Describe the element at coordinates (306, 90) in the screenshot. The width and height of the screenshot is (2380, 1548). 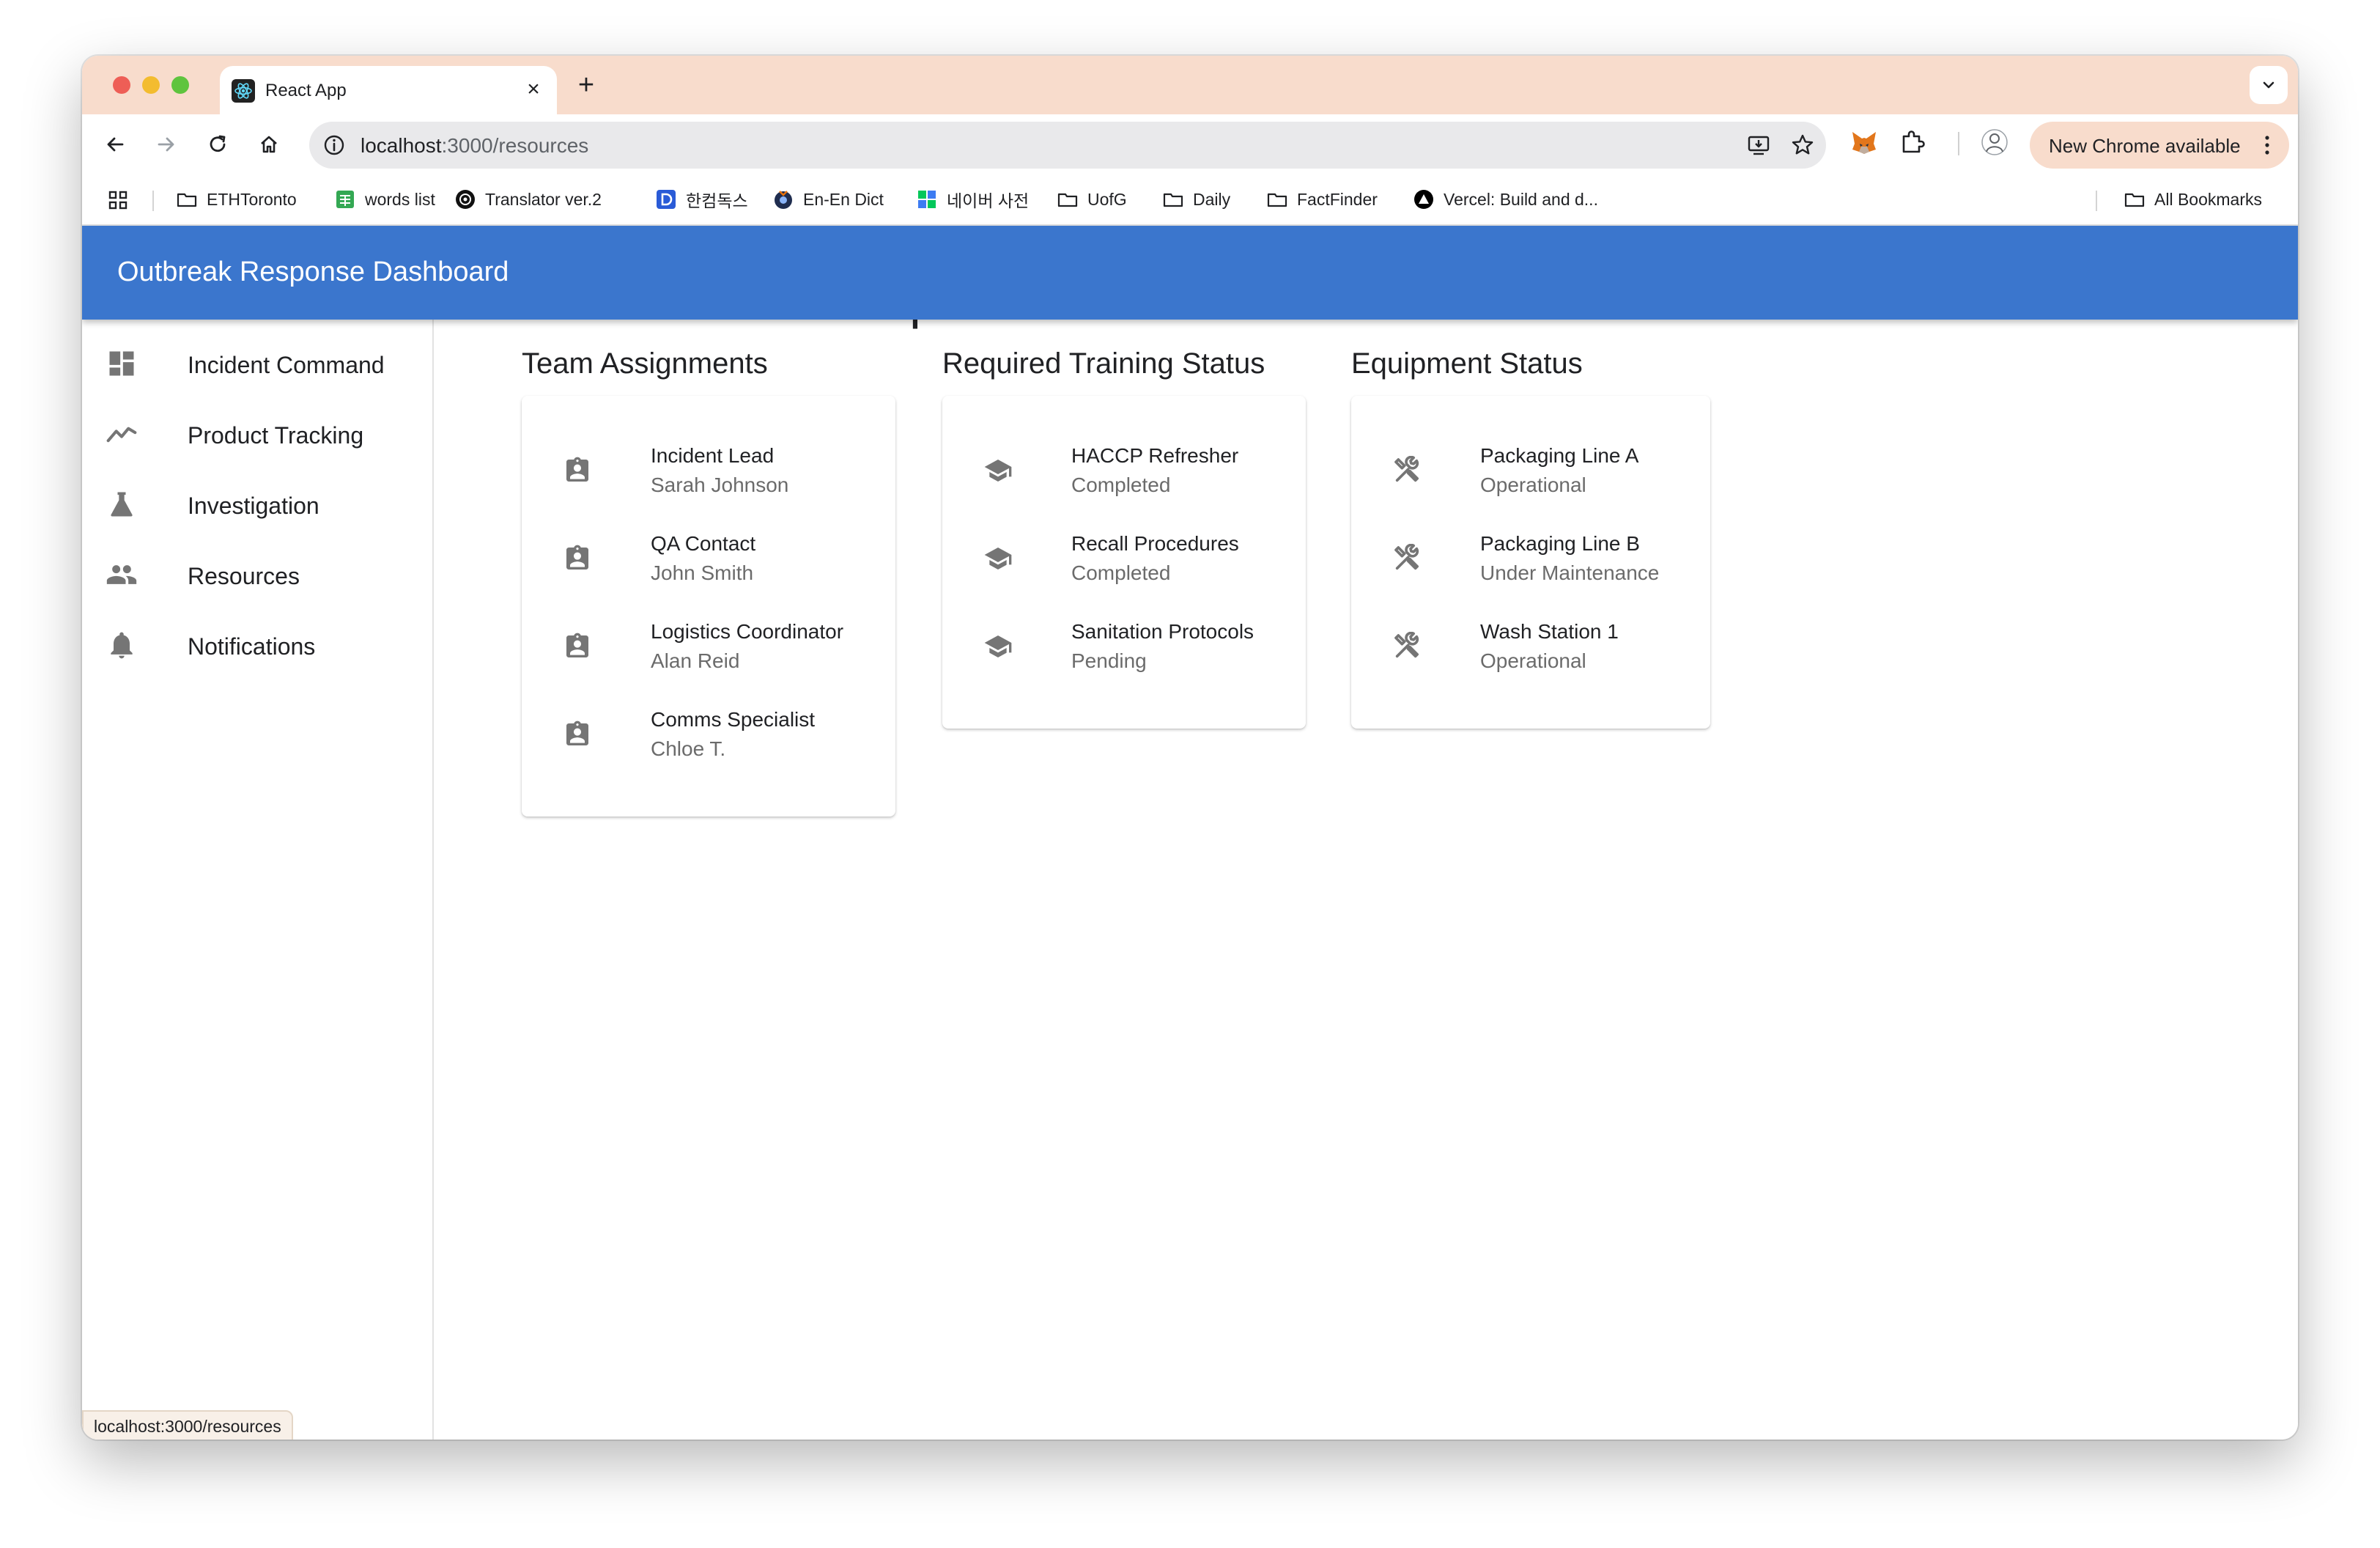
I see `tab-title: React App` at that location.